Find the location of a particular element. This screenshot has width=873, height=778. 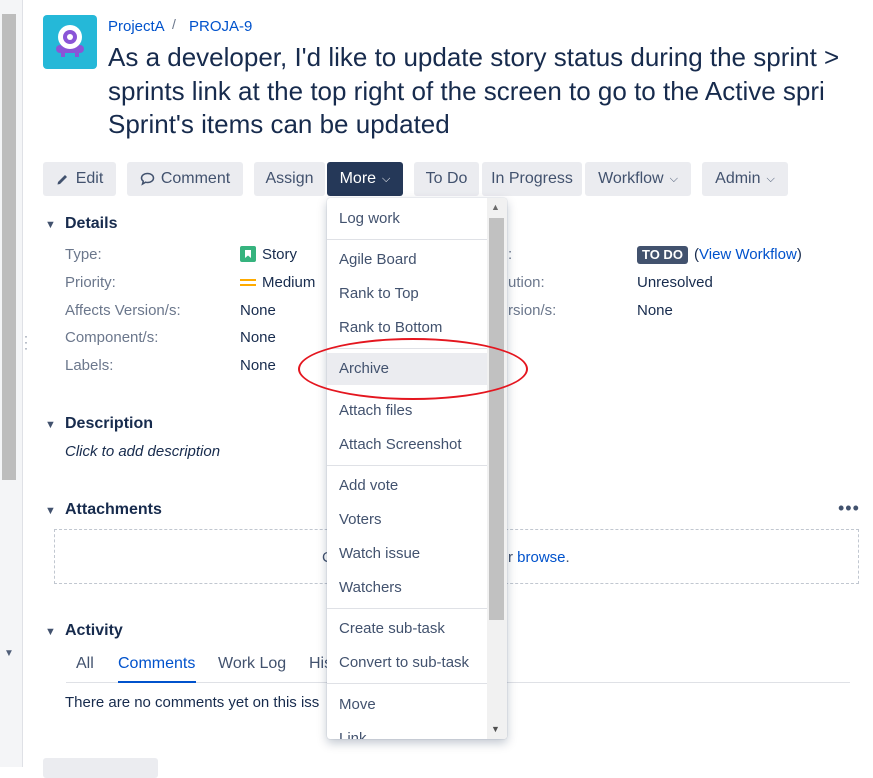

menu-item-rank-to-bottom: Rank to Bottom is located at coordinates (407, 328).